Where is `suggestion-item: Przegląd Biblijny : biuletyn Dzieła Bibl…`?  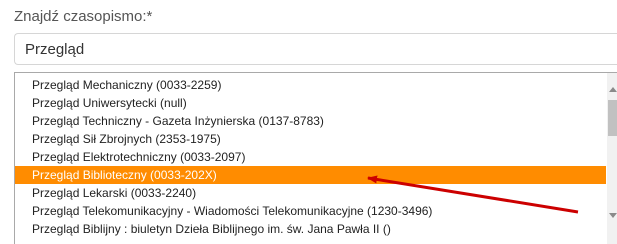
suggestion-item: Przegląd Biblijny : biuletyn Dzieła Bibl… is located at coordinates (310, 229).